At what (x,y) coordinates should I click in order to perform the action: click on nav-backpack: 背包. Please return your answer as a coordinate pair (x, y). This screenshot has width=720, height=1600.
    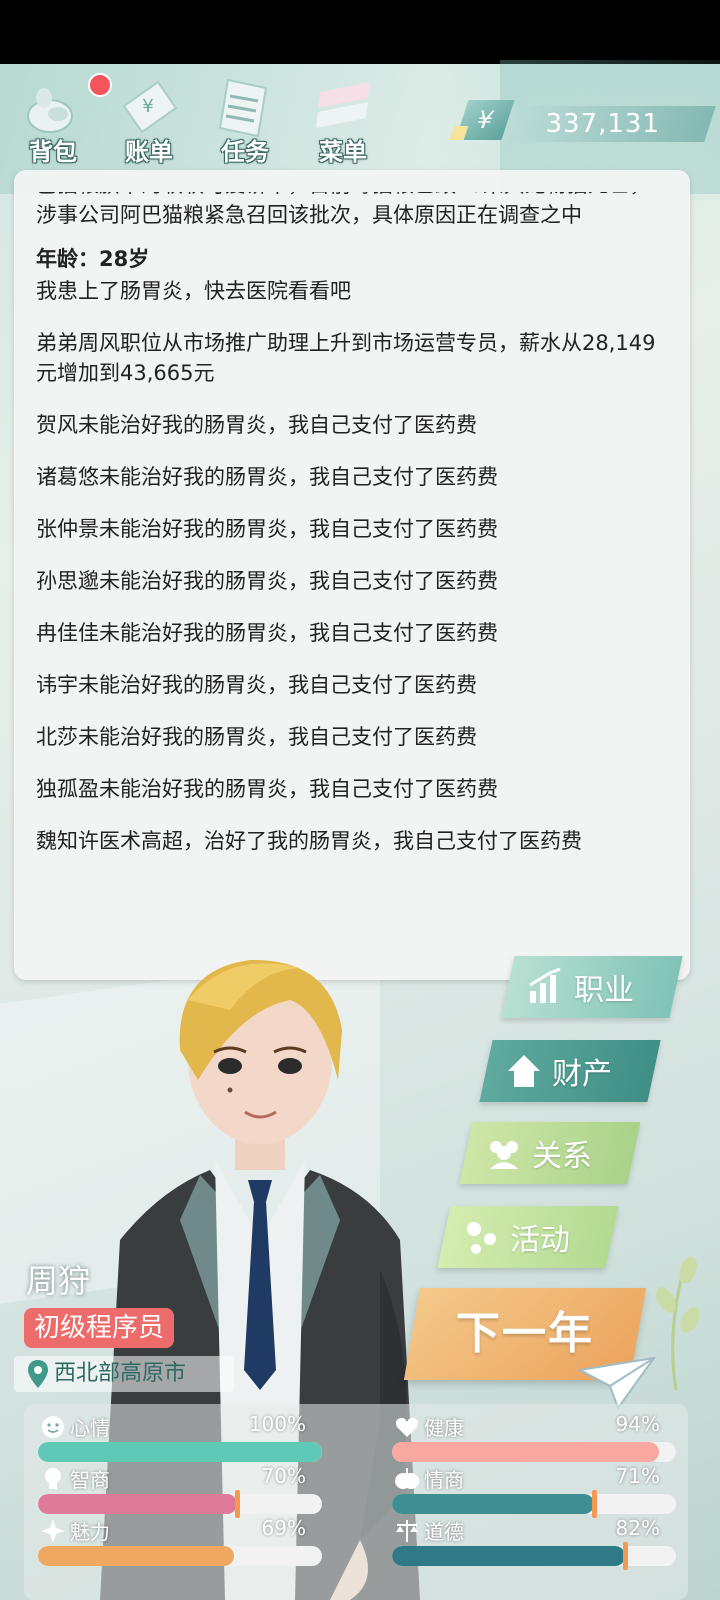
    Looking at the image, I should click on (50, 118).